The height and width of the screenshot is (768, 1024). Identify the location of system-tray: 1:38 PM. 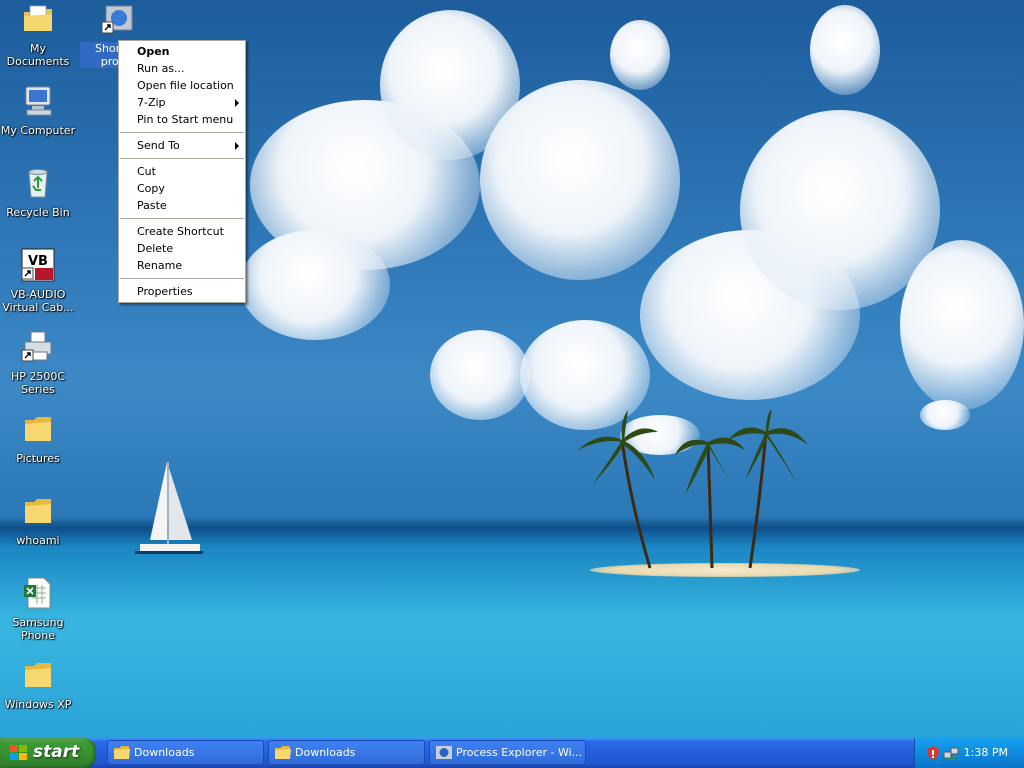
(969, 753).